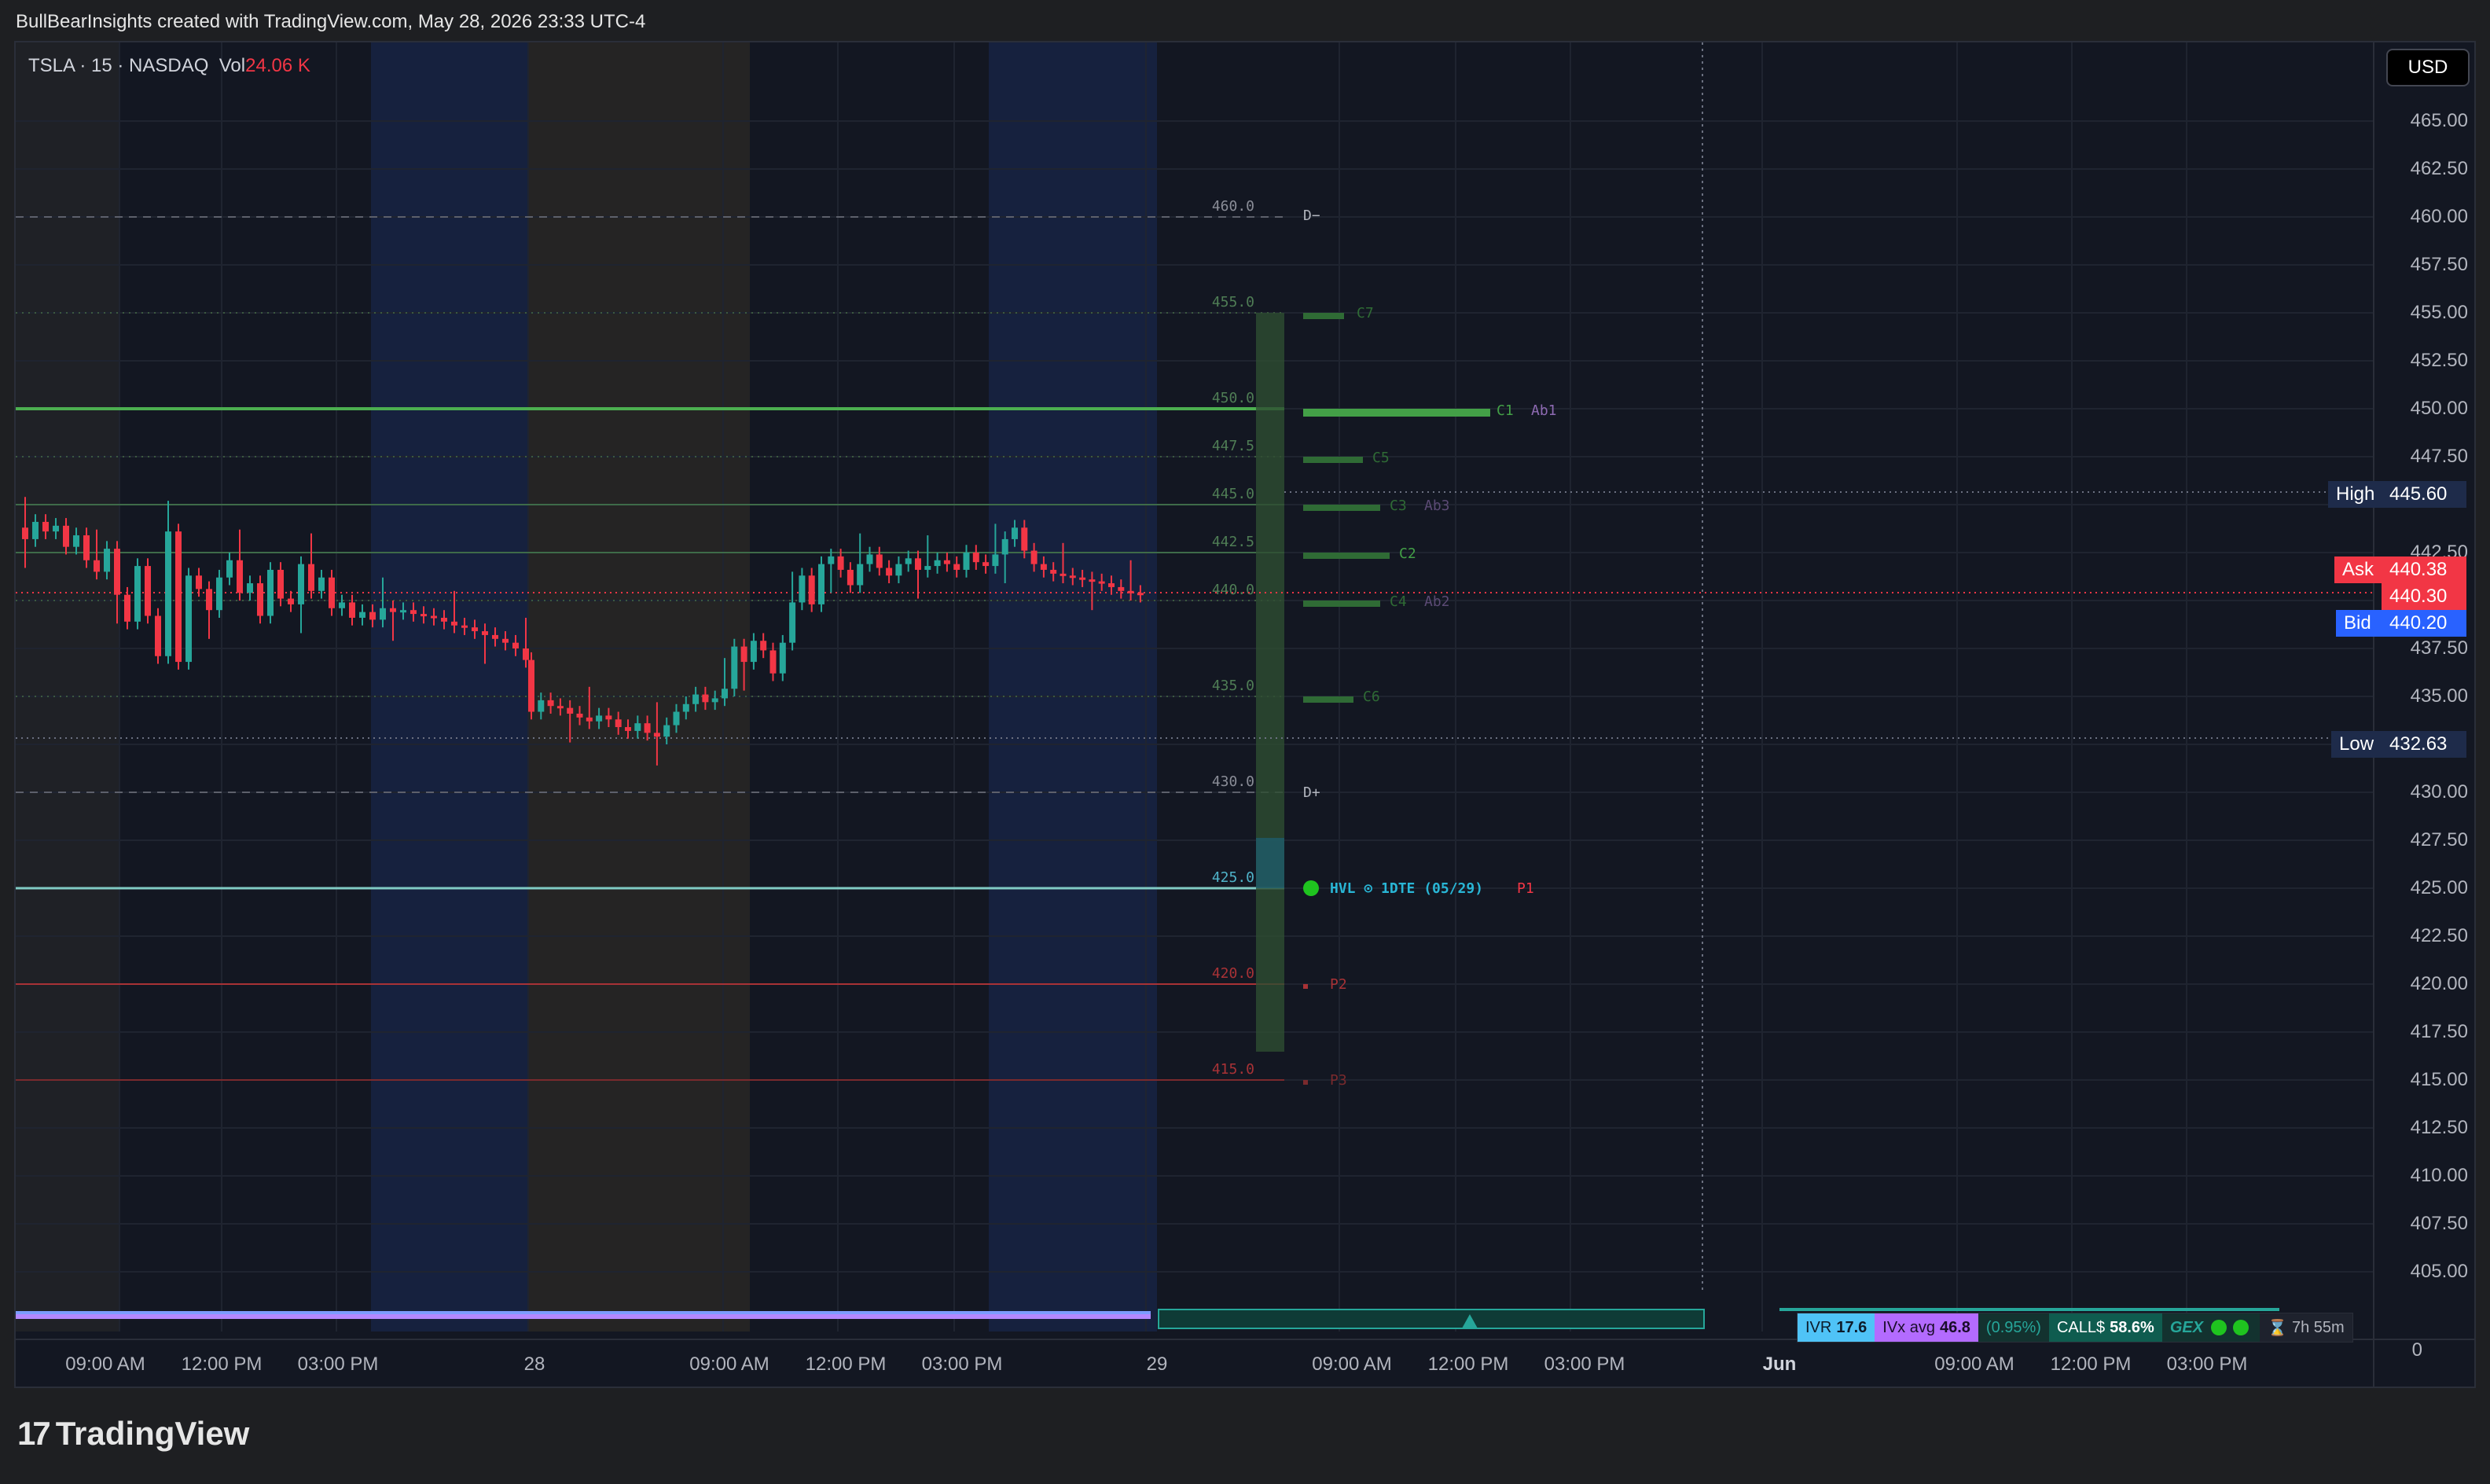 The width and height of the screenshot is (2490, 1484). Describe the element at coordinates (2439, 312) in the screenshot. I see `price-tick: 455.00` at that location.